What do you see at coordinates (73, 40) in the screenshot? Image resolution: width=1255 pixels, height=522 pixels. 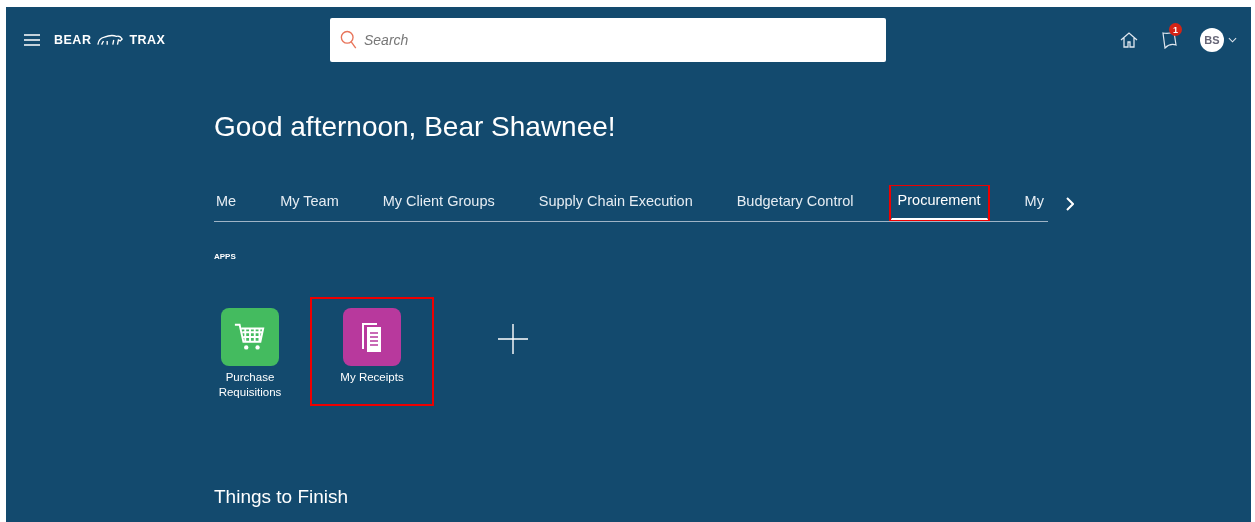 I see `logo-text: BEAR` at bounding box center [73, 40].